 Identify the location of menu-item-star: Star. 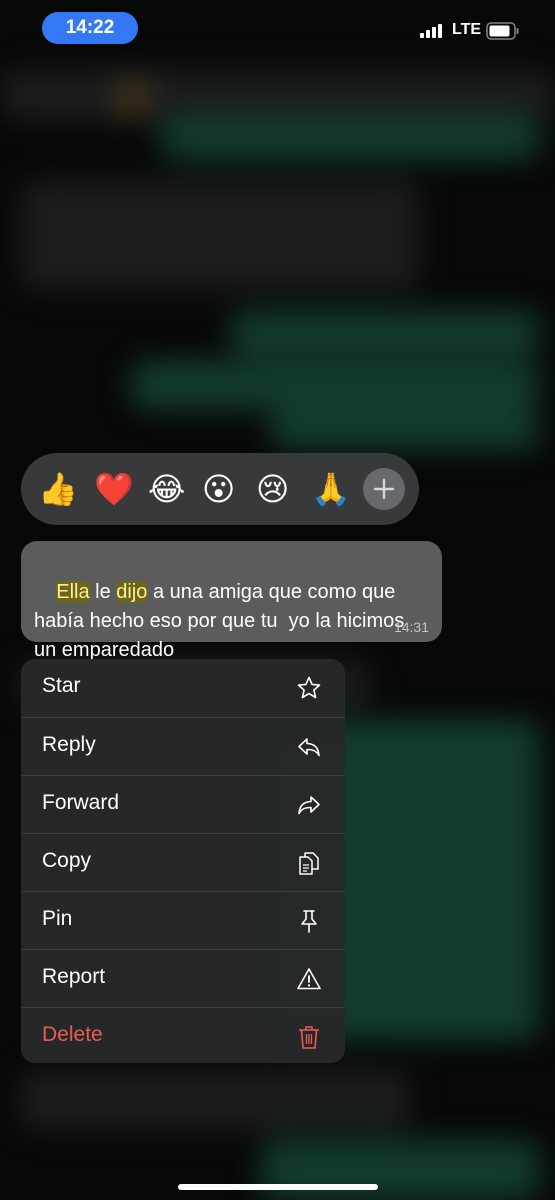
(183, 688).